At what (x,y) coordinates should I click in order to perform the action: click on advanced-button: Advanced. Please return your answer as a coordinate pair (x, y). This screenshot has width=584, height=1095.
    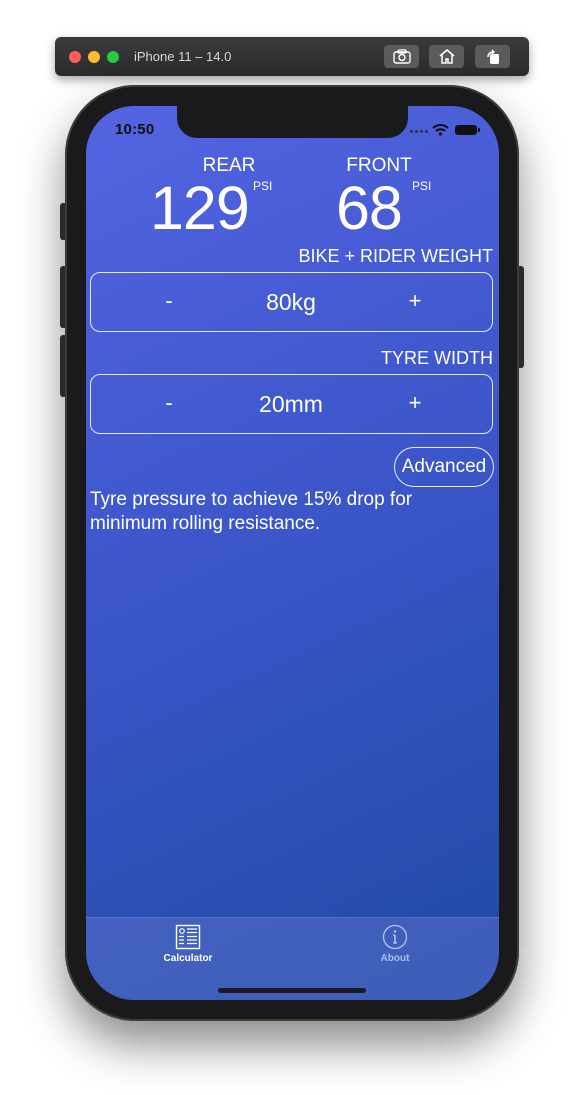
    Looking at the image, I should click on (444, 467).